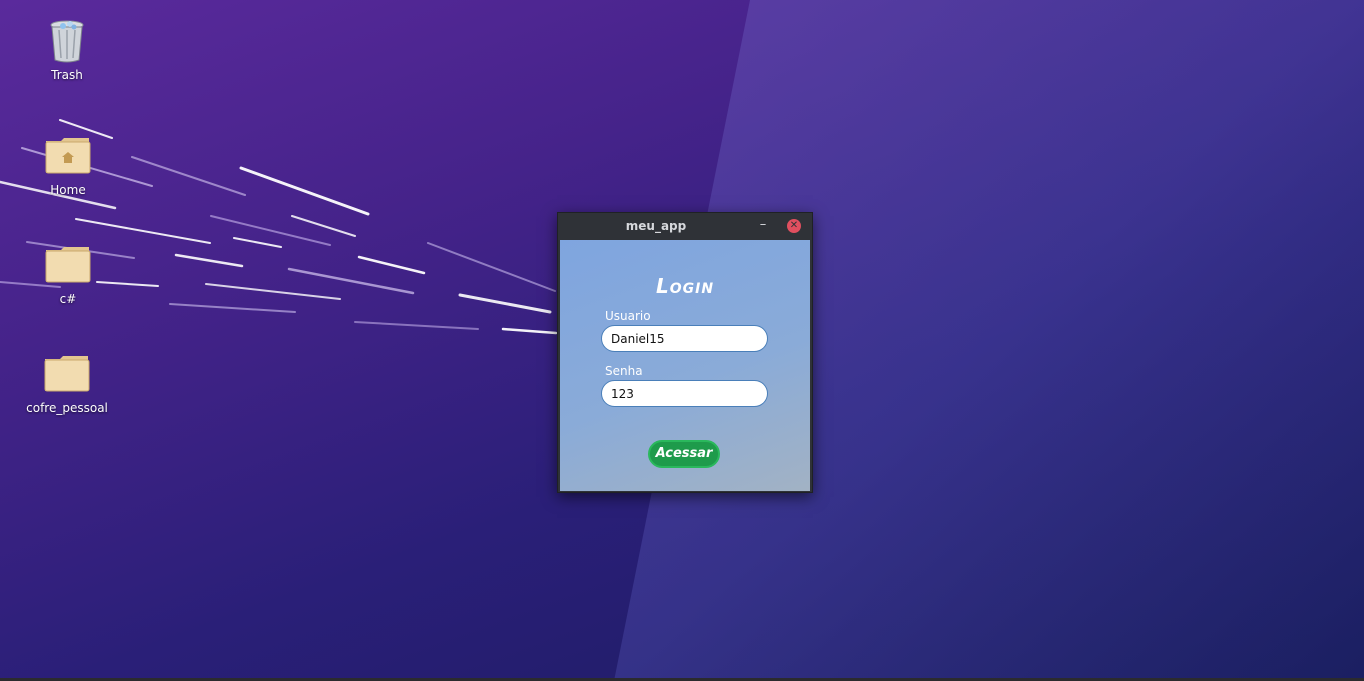 The height and width of the screenshot is (681, 1364). What do you see at coordinates (656, 226) in the screenshot?
I see `window-title: meu_app` at bounding box center [656, 226].